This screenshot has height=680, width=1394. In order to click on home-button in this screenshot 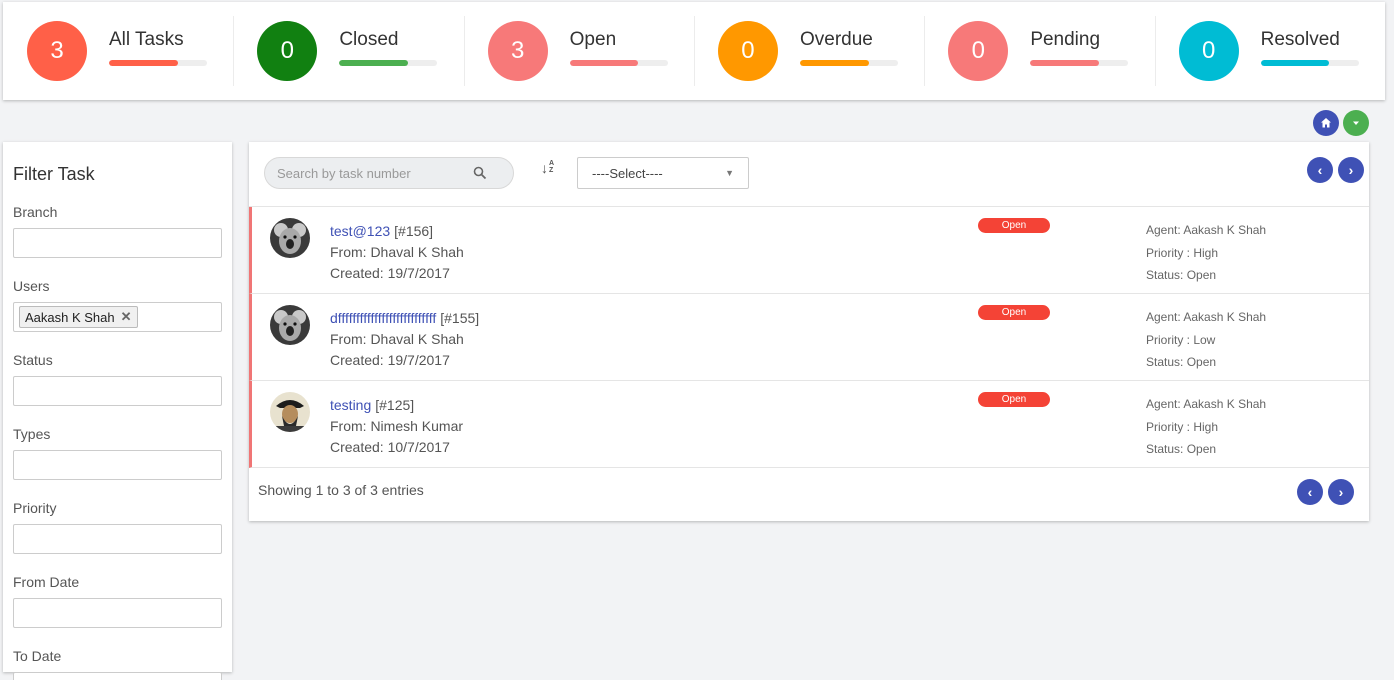, I will do `click(1326, 123)`.